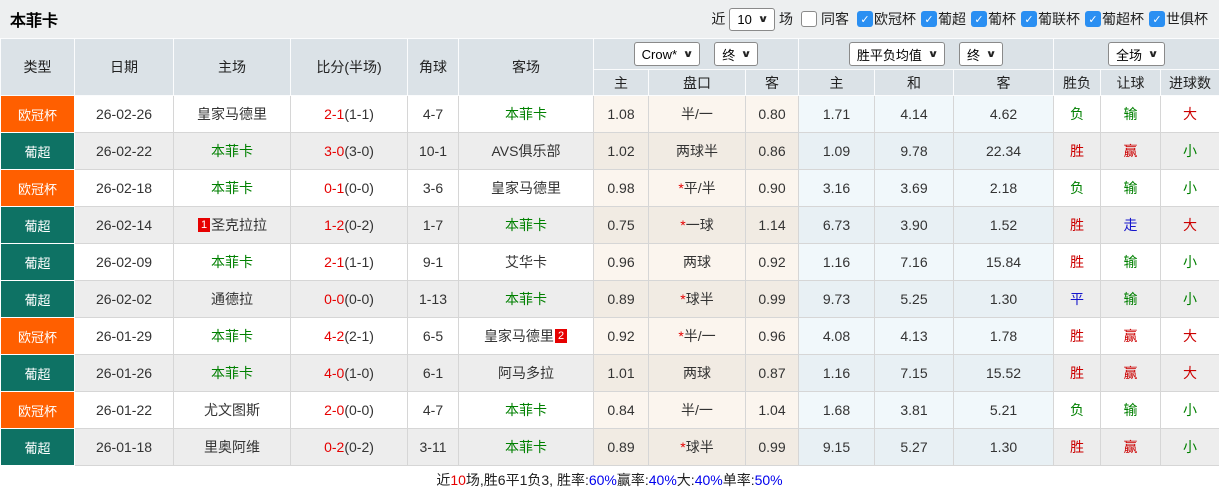  What do you see at coordinates (685, 479) in the screenshot?
I see `summary-segment: 大:` at bounding box center [685, 479].